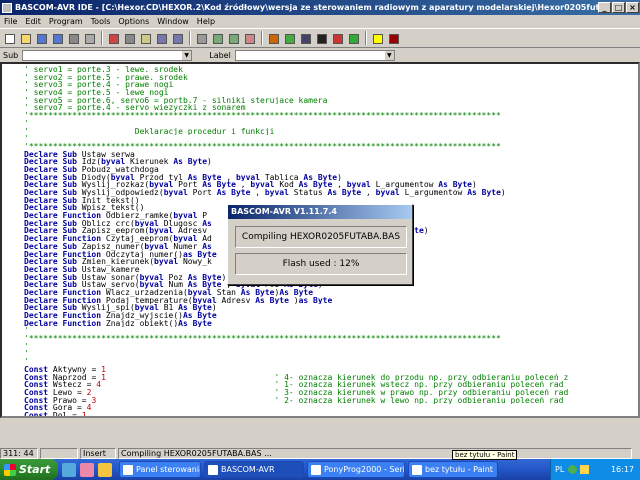 This screenshot has height=480, width=640. What do you see at coordinates (618, 7) in the screenshot?
I see `maximize-button: □` at bounding box center [618, 7].